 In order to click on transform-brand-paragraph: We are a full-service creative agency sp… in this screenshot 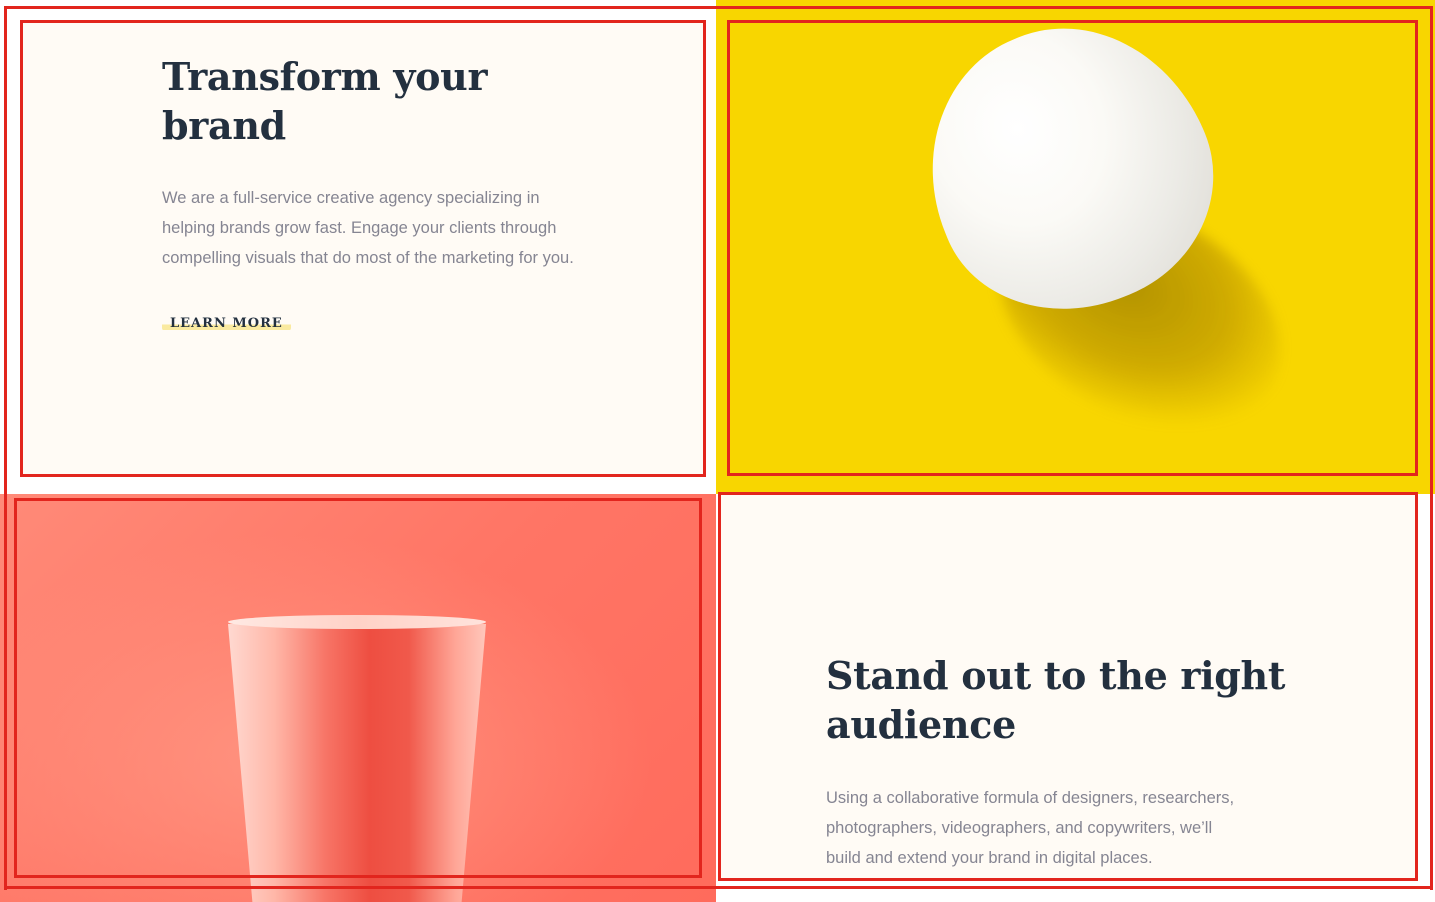, I will do `click(368, 228)`.